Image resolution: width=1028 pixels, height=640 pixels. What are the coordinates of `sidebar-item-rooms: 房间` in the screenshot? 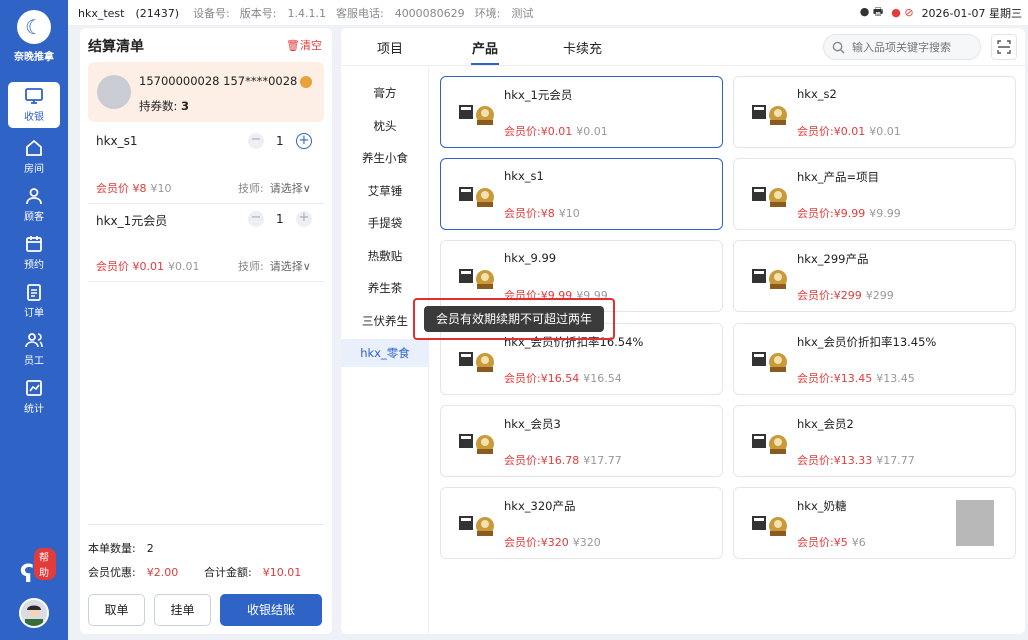 It's located at (34, 157).